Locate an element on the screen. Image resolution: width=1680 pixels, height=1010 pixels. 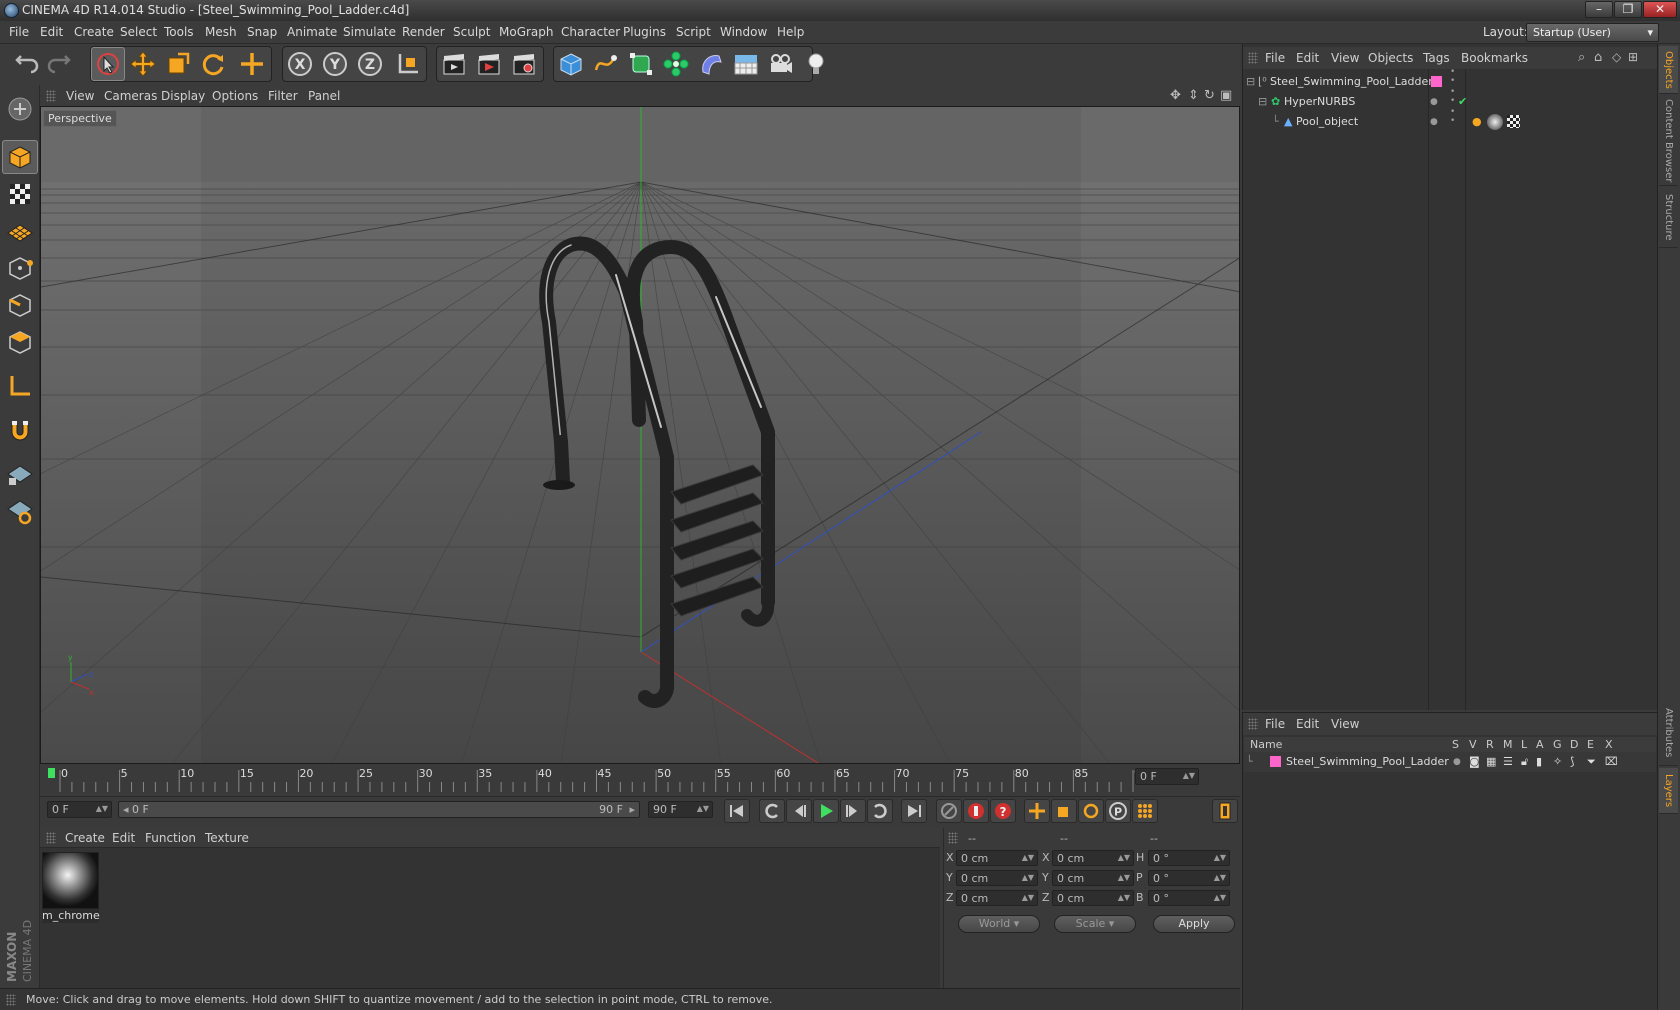
viewport-menu-view: View is located at coordinates (80, 96).